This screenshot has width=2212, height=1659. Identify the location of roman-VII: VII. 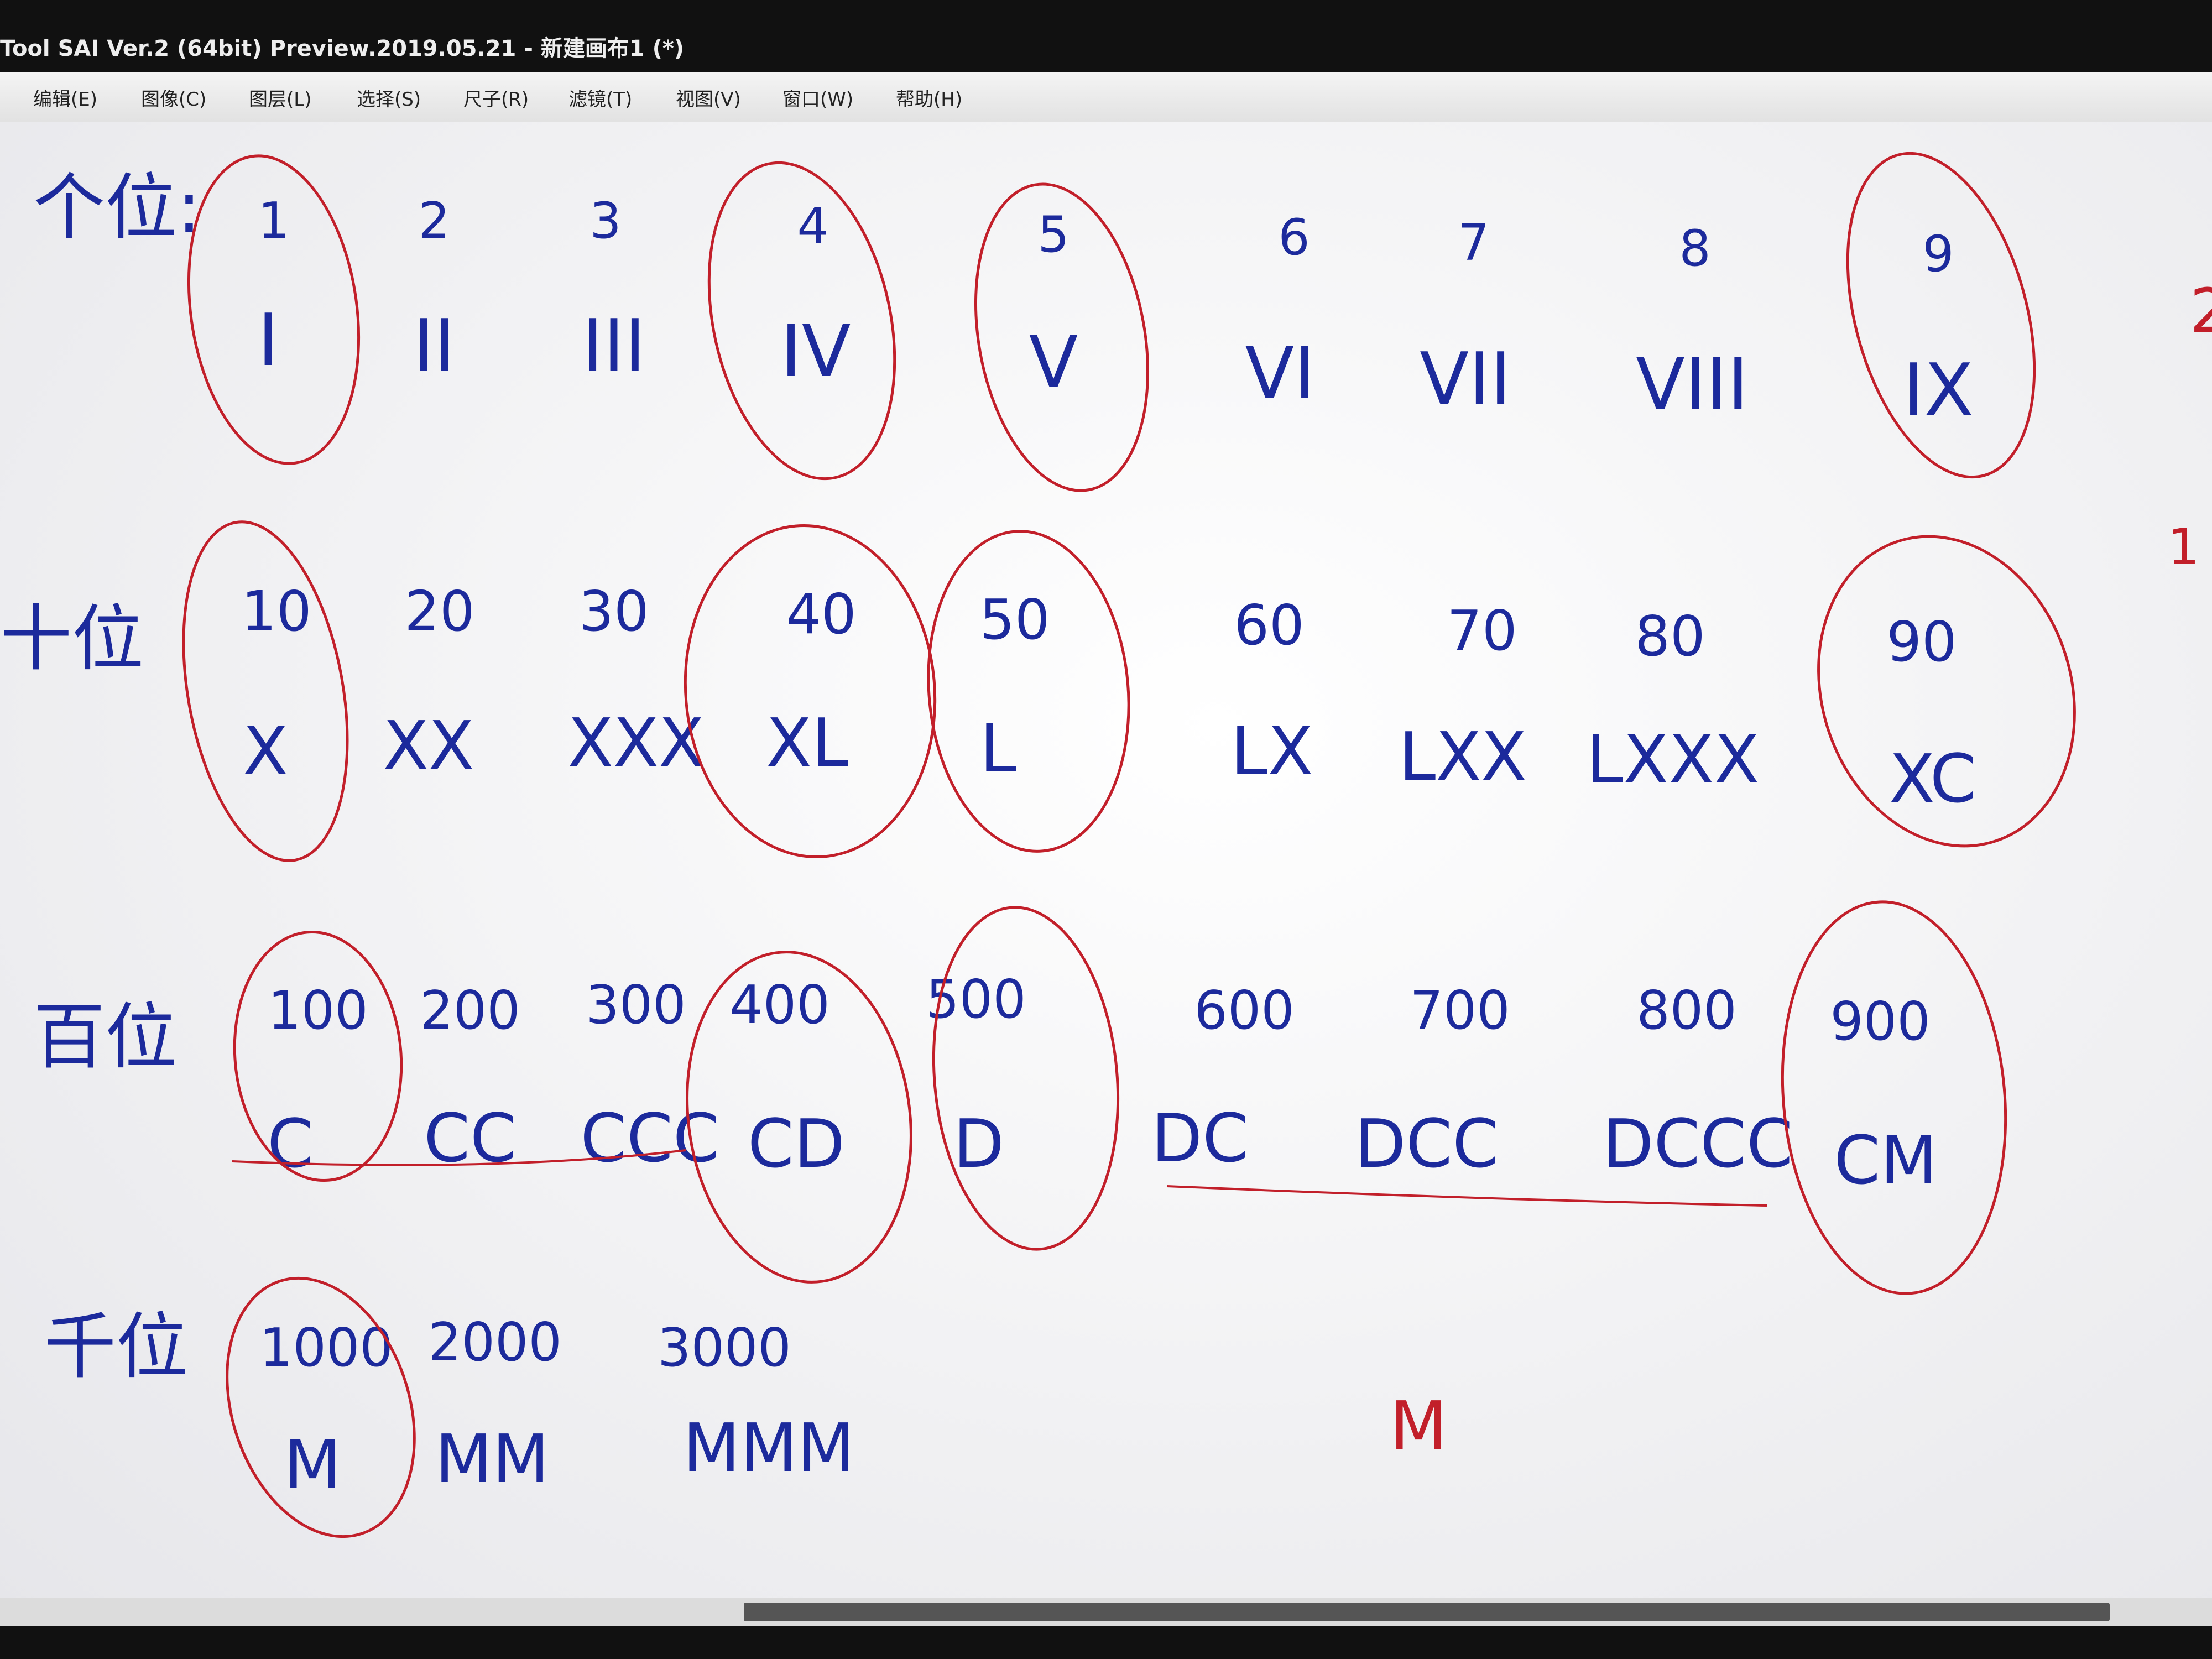
(1466, 379).